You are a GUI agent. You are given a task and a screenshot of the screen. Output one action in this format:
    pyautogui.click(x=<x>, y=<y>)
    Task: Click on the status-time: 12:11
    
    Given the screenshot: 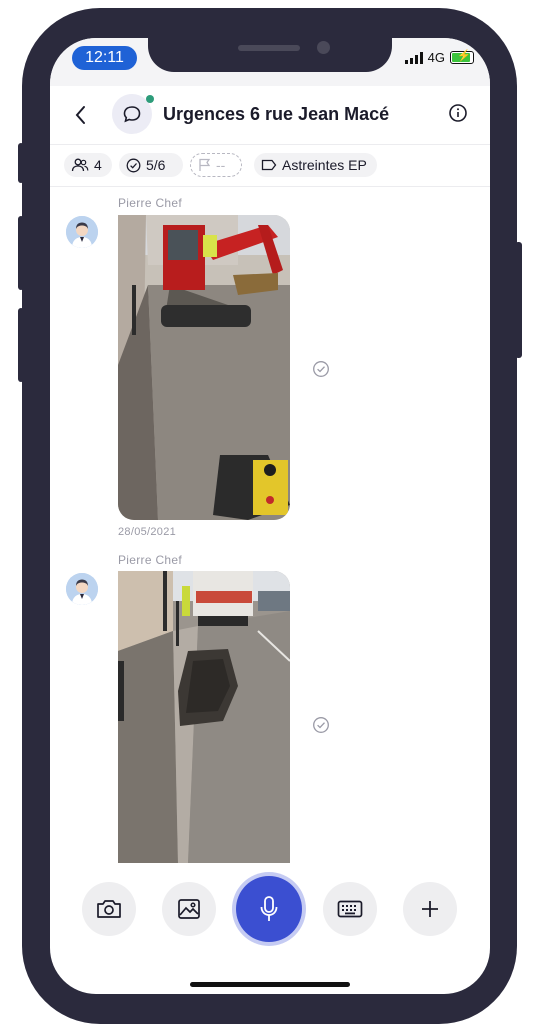 What is the action you would take?
    pyautogui.click(x=104, y=58)
    